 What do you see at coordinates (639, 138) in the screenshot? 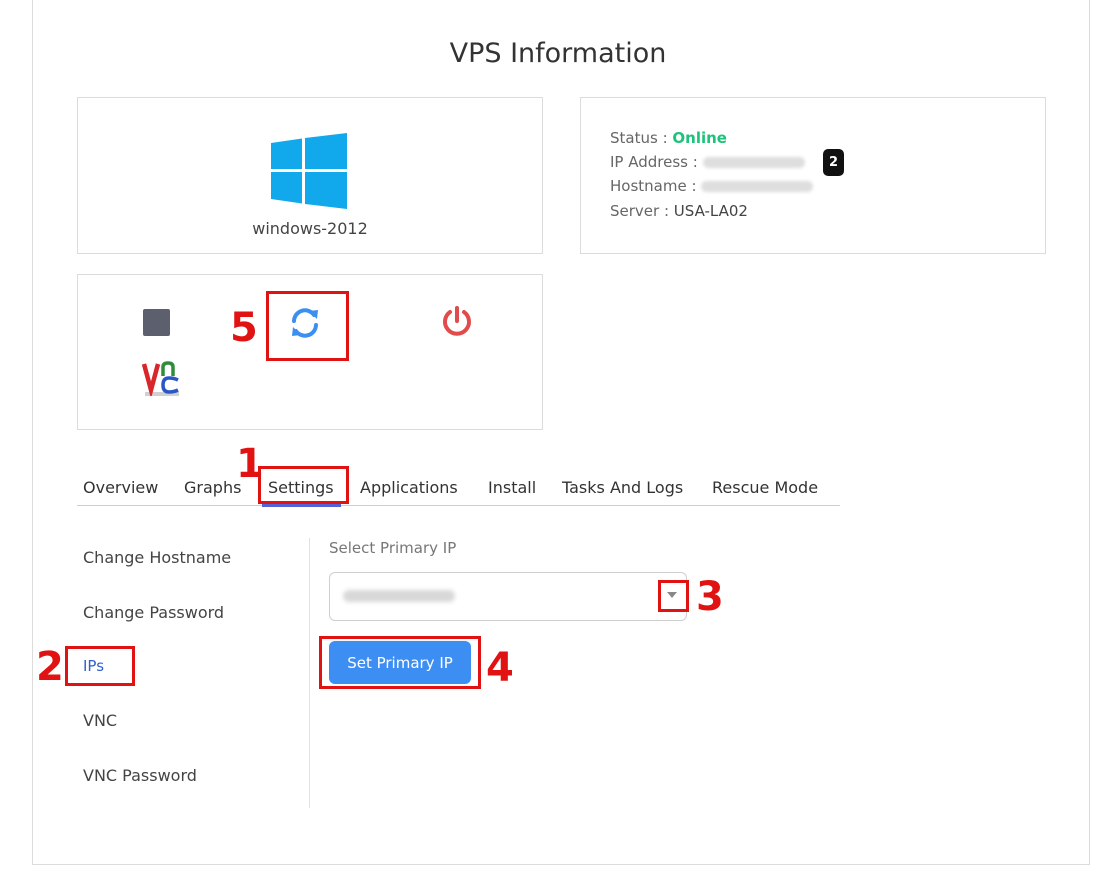
I see `status-label: Status :` at bounding box center [639, 138].